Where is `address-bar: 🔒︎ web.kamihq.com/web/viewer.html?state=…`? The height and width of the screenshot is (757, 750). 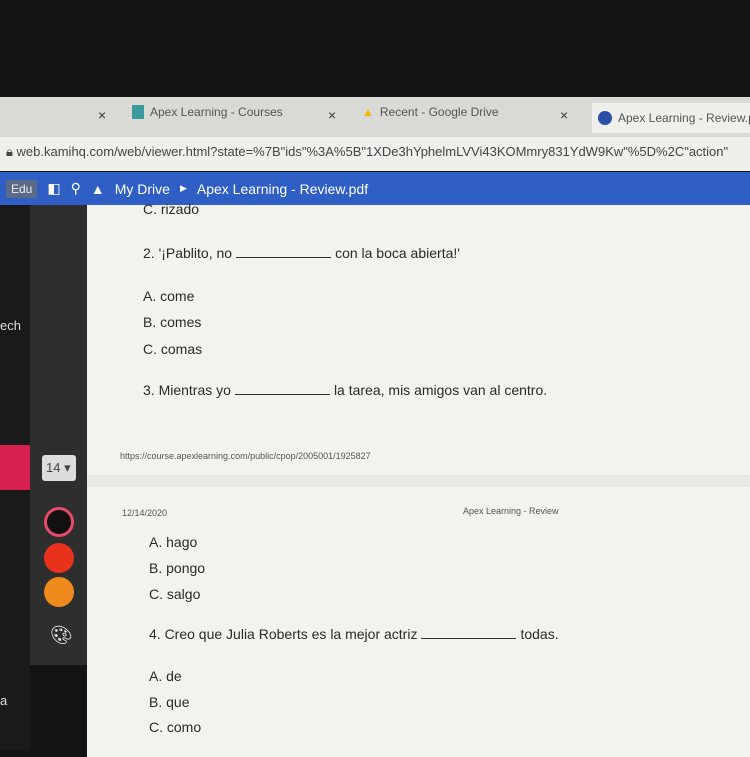
address-bar: 🔒︎ web.kamihq.com/web/viewer.html?state=… is located at coordinates (375, 154).